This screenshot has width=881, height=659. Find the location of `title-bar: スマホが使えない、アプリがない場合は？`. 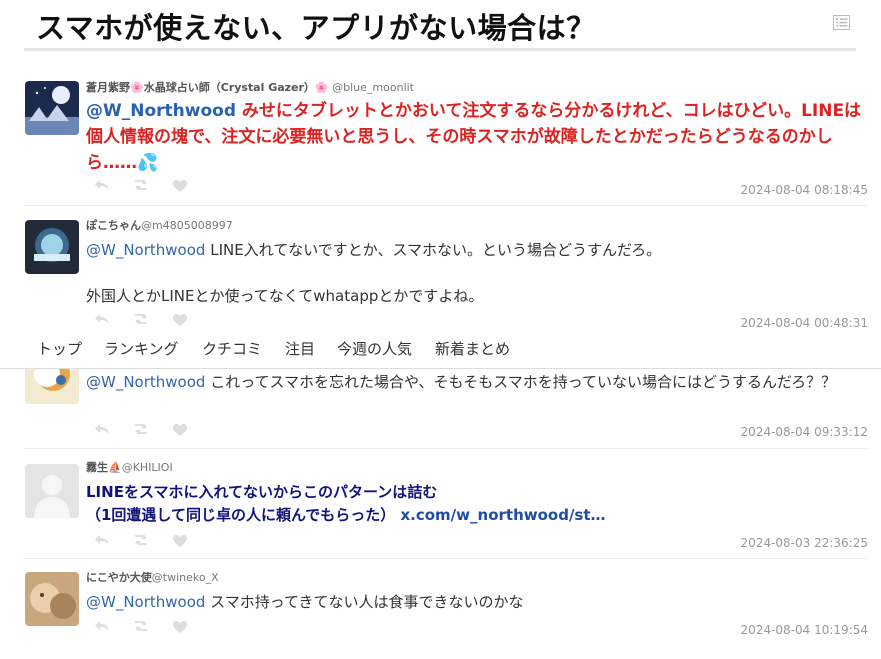

title-bar: スマホが使えない、アプリがない場合は？ is located at coordinates (440, 25).